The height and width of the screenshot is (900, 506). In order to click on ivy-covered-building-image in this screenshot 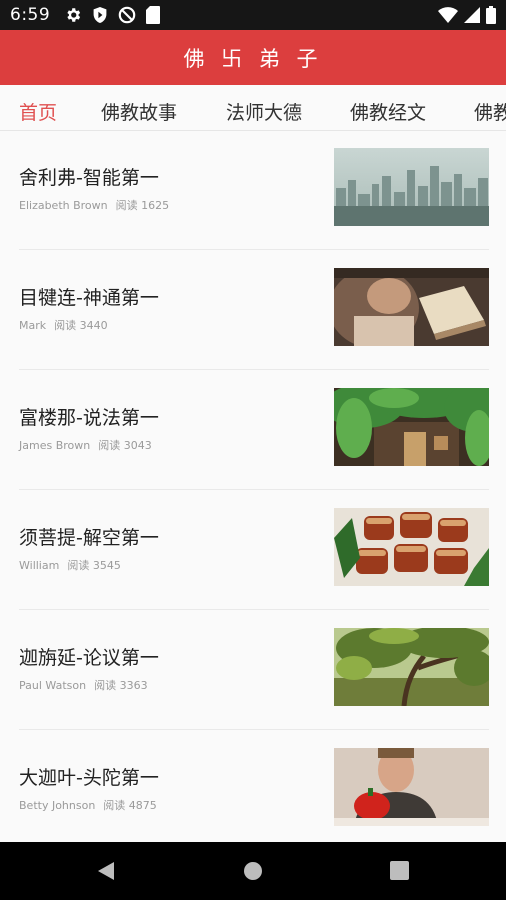, I will do `click(411, 427)`.